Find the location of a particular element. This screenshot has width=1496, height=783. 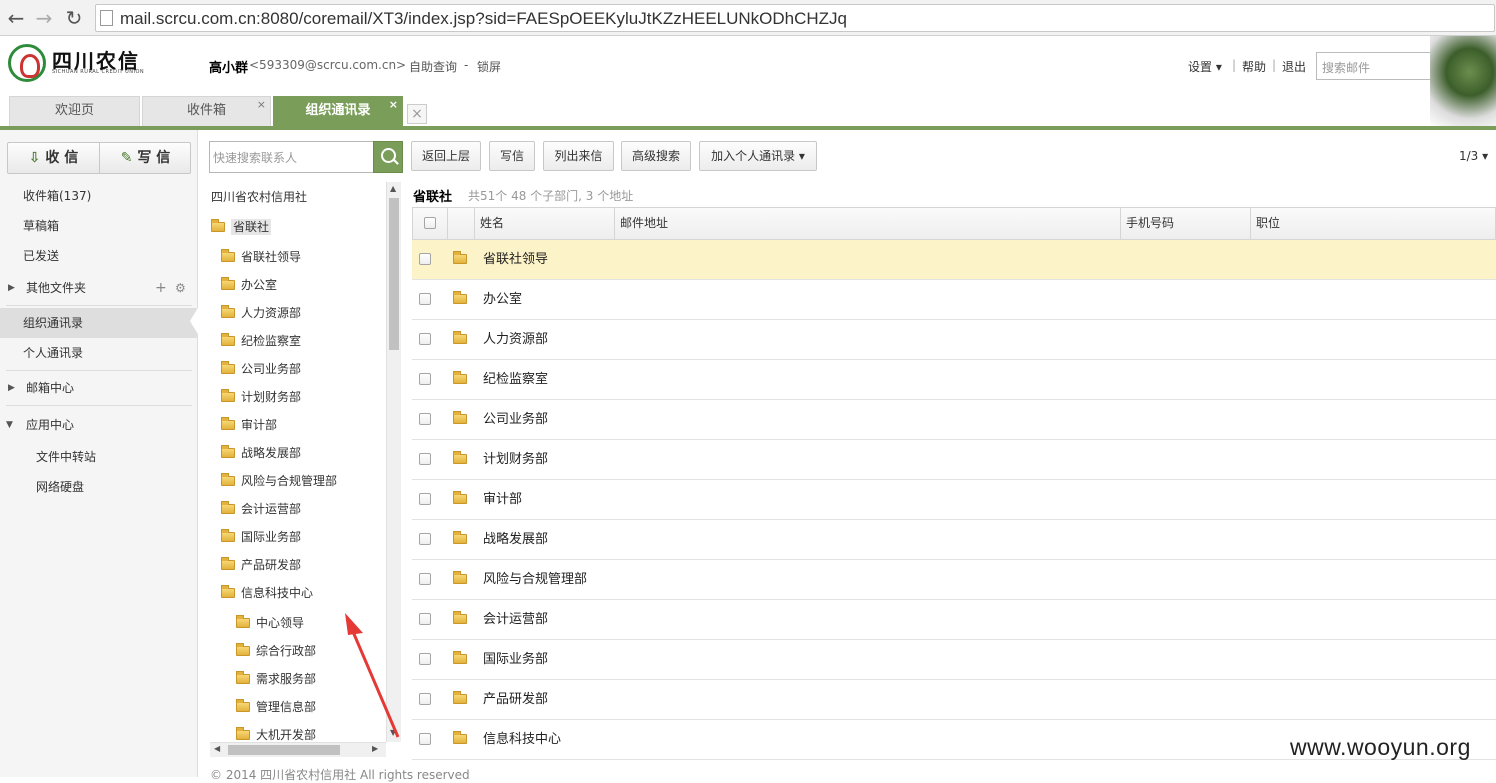

sidebar-item-file-transfer: 文件中转站 is located at coordinates (99, 457).